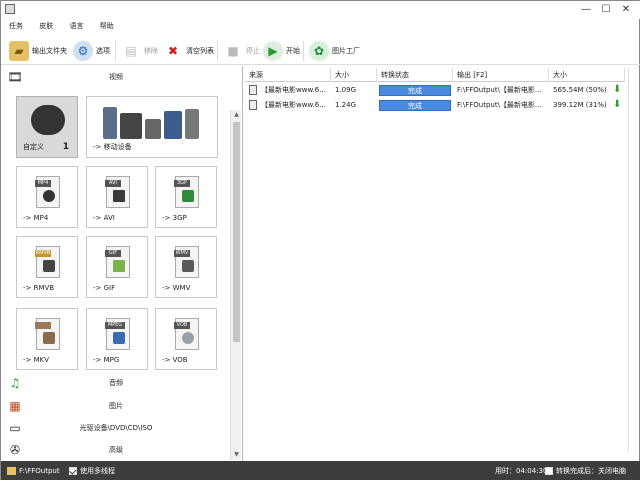 This screenshot has height=480, width=640. What do you see at coordinates (586, 10) in the screenshot?
I see `minimize-button: —` at bounding box center [586, 10].